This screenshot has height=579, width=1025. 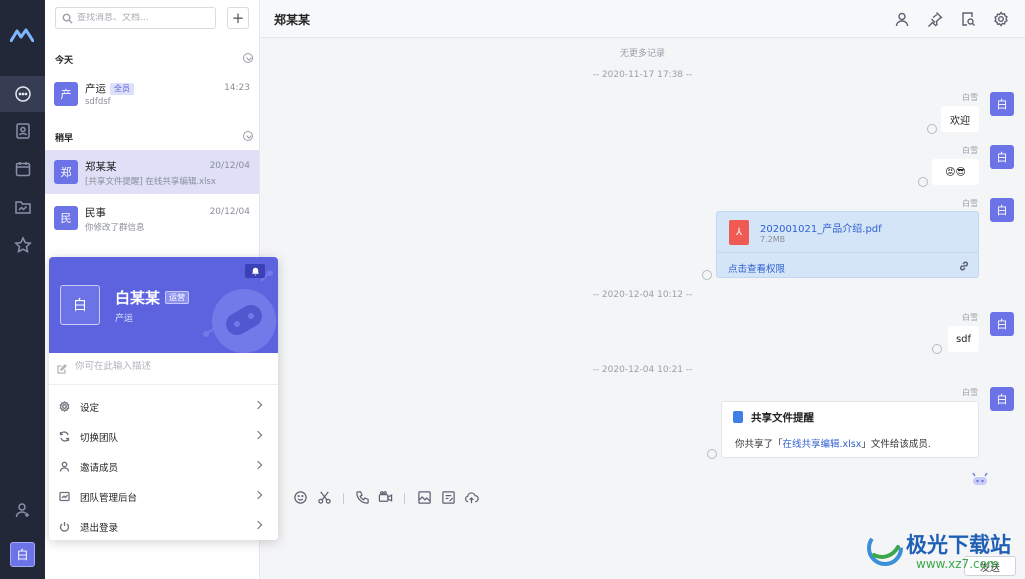 What do you see at coordinates (822, 444) in the screenshot?
I see `shared-file-link: 在线共享编辑.xlsx` at bounding box center [822, 444].